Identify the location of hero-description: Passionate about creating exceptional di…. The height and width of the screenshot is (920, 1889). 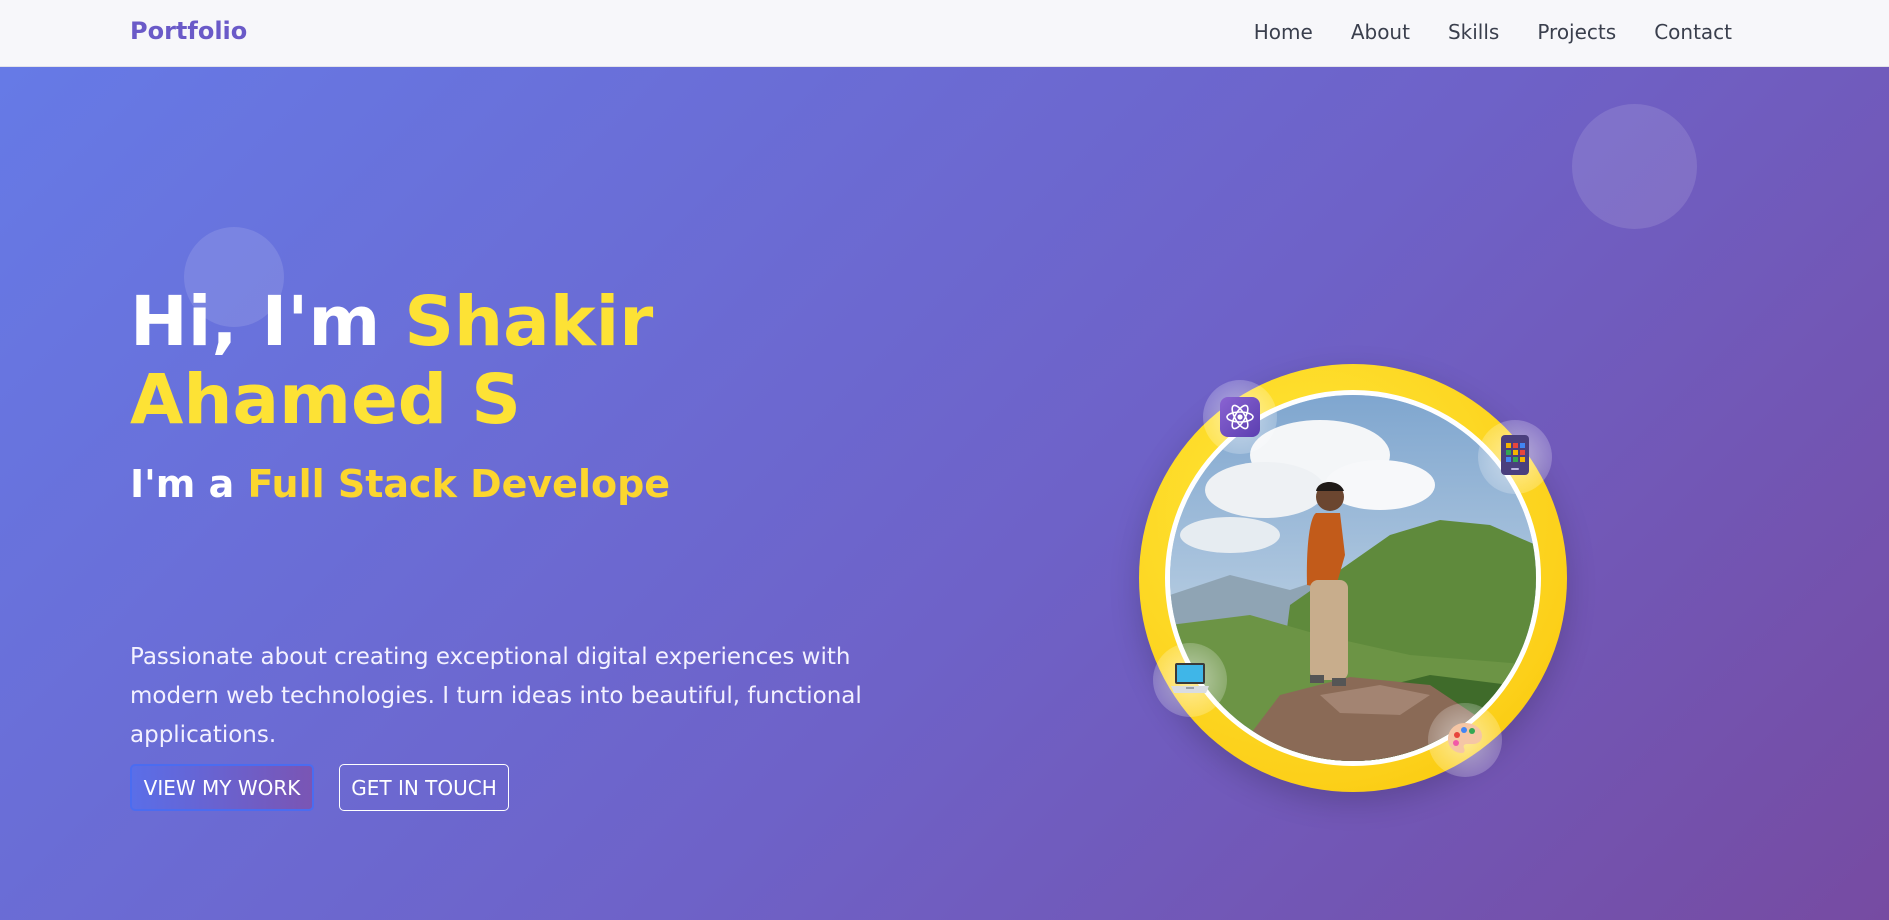
(496, 696).